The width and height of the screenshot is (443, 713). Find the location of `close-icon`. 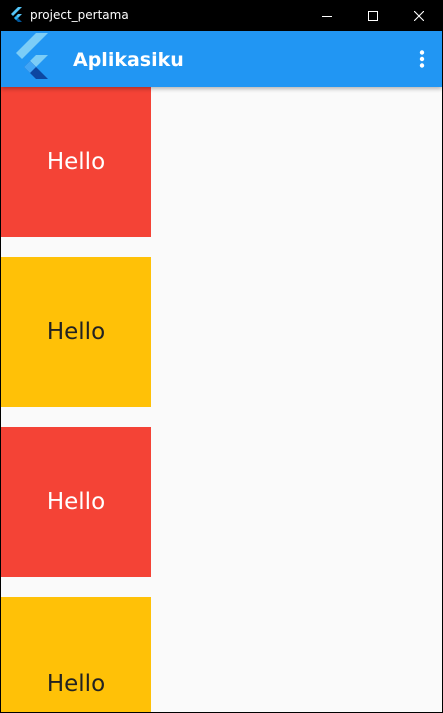

close-icon is located at coordinates (419, 15).